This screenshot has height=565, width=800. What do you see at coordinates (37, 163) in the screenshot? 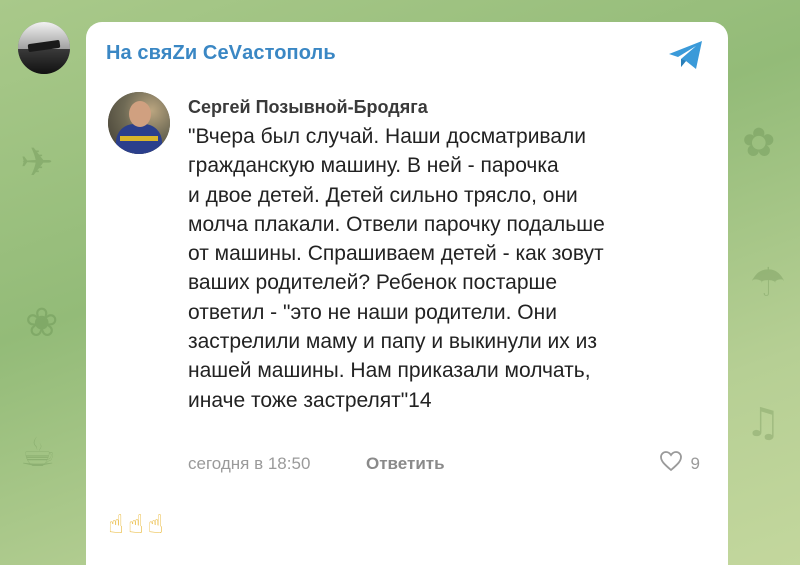
I see `background-doodle-icon: ✈` at bounding box center [37, 163].